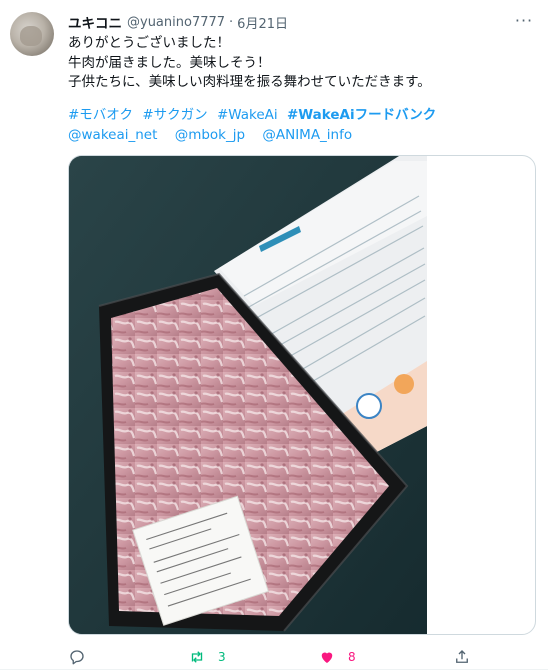 The height and width of the screenshot is (670, 548). What do you see at coordinates (207, 657) in the screenshot?
I see `retweet-button: 3` at bounding box center [207, 657].